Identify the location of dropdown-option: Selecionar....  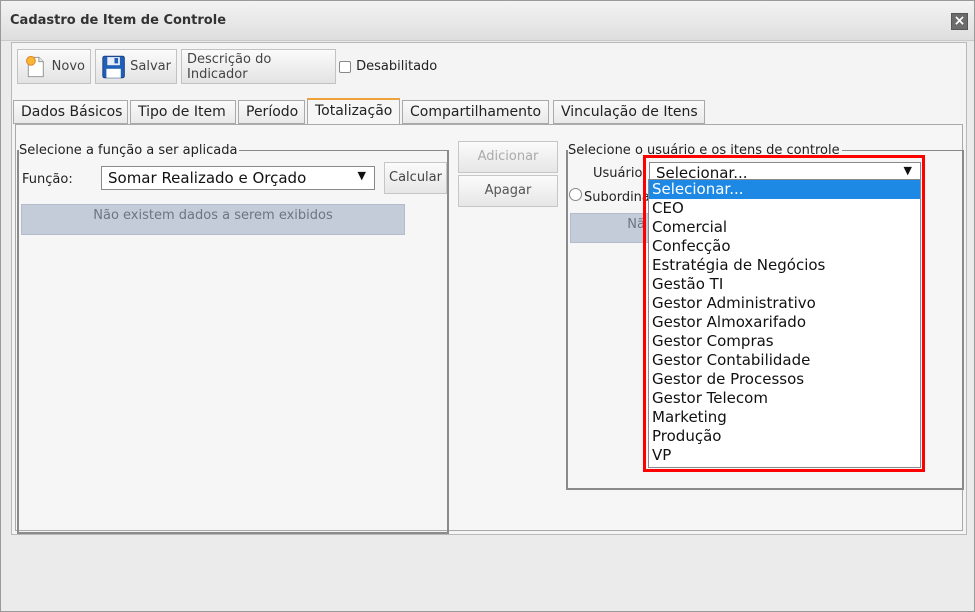
(784, 189).